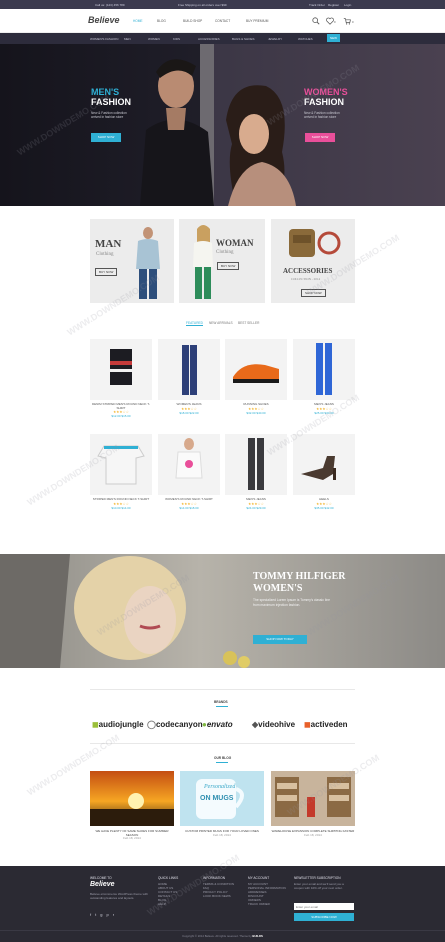  I want to click on footer-link: HELP, so click(167, 904).